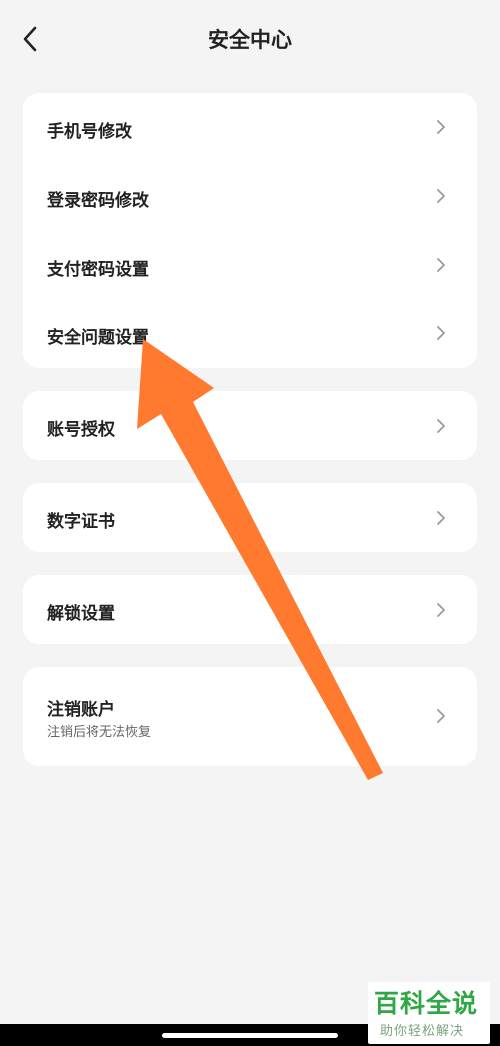 The width and height of the screenshot is (500, 1046). I want to click on menu-item-label: 注销账户, so click(81, 710).